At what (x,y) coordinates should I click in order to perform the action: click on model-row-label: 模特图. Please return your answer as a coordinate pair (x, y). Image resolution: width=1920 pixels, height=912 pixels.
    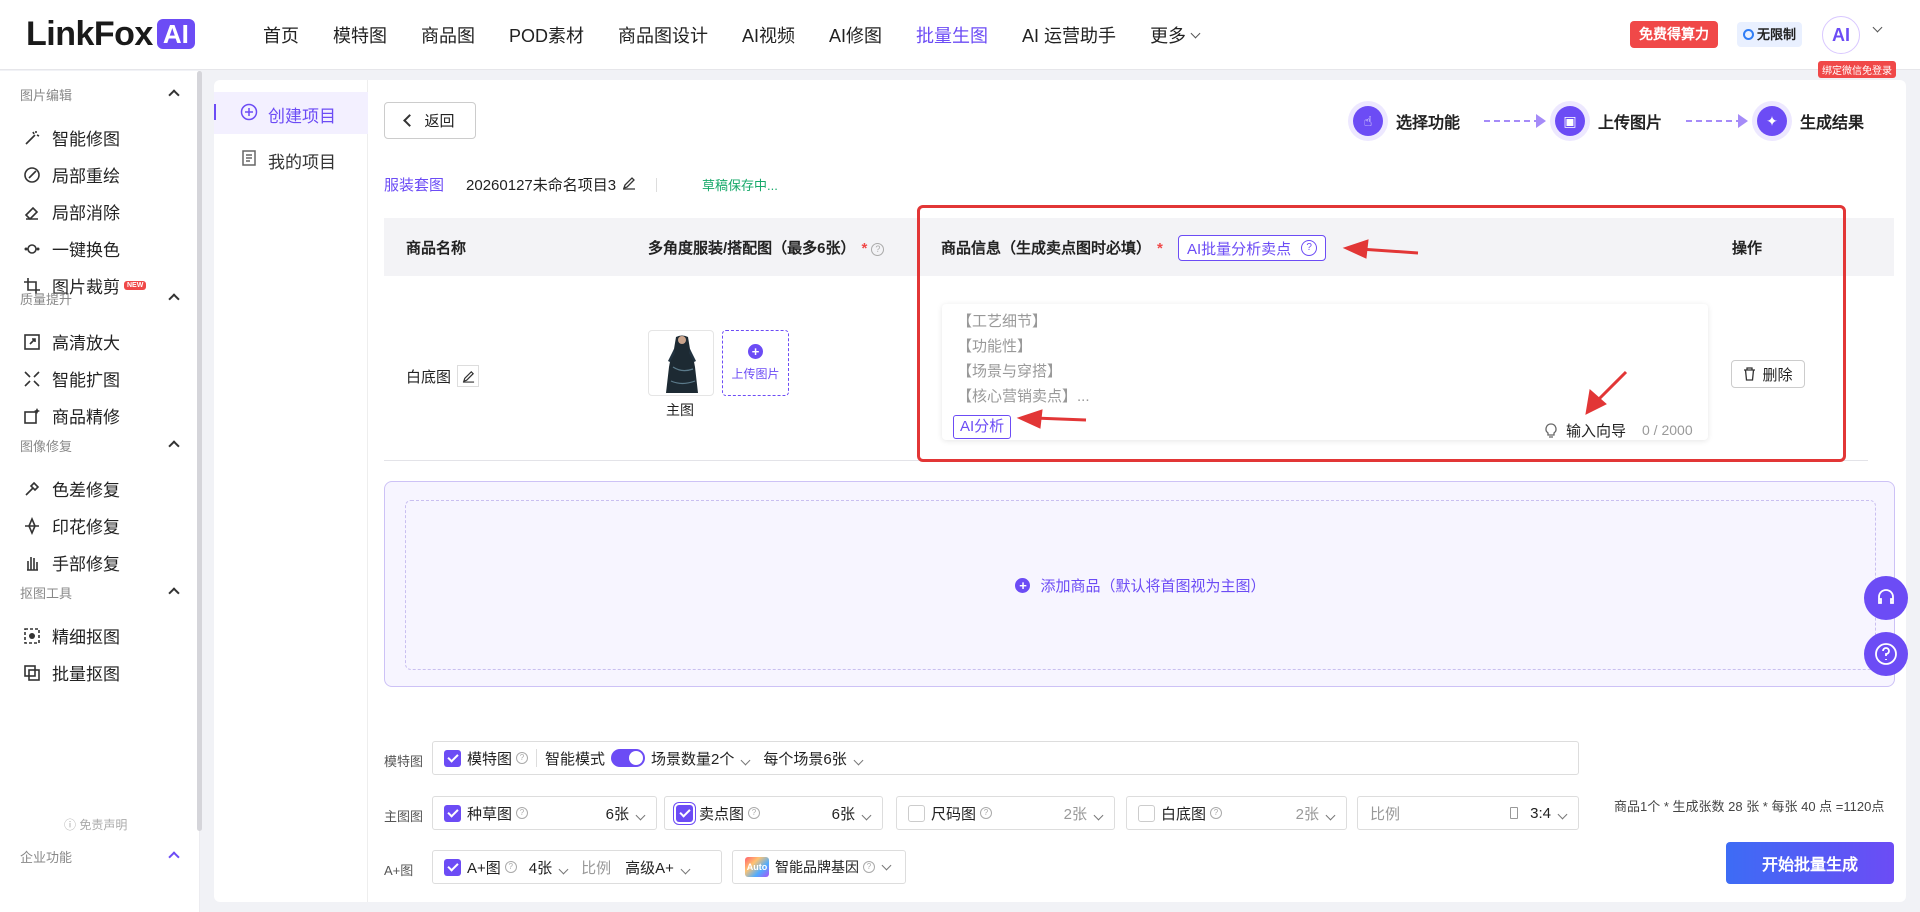
    Looking at the image, I should click on (404, 761).